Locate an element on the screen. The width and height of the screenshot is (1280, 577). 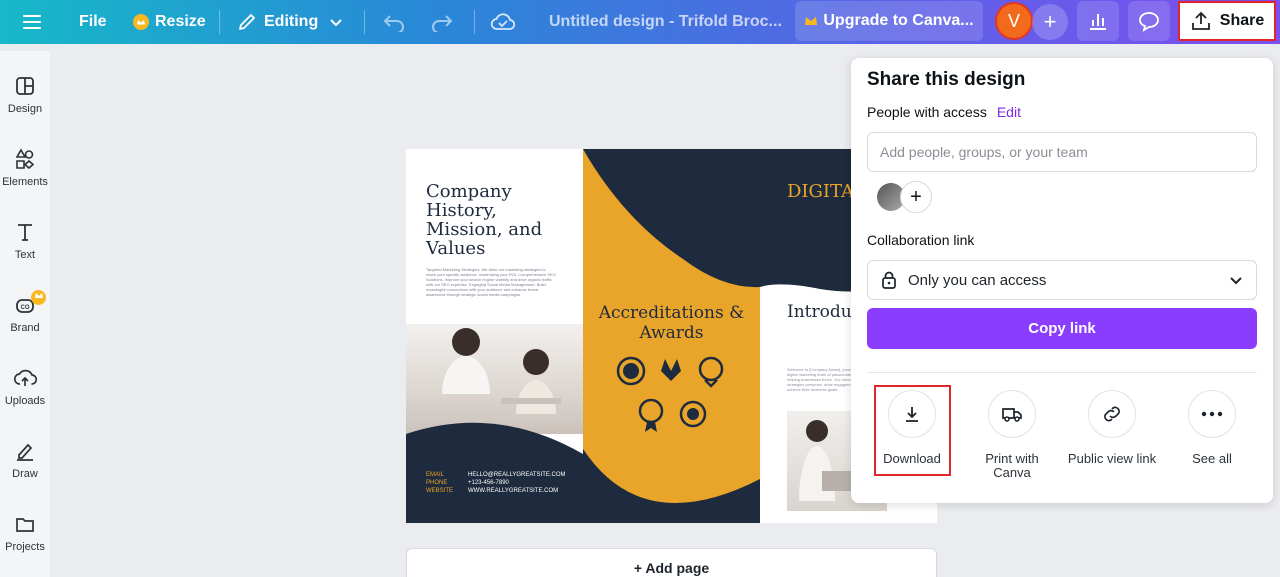
edit-access-link: Edit is located at coordinates (1009, 112).